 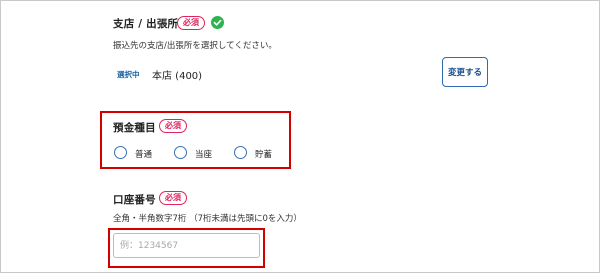 What do you see at coordinates (263, 154) in the screenshot?
I see `radio-chochiku-label: 貯蓄` at bounding box center [263, 154].